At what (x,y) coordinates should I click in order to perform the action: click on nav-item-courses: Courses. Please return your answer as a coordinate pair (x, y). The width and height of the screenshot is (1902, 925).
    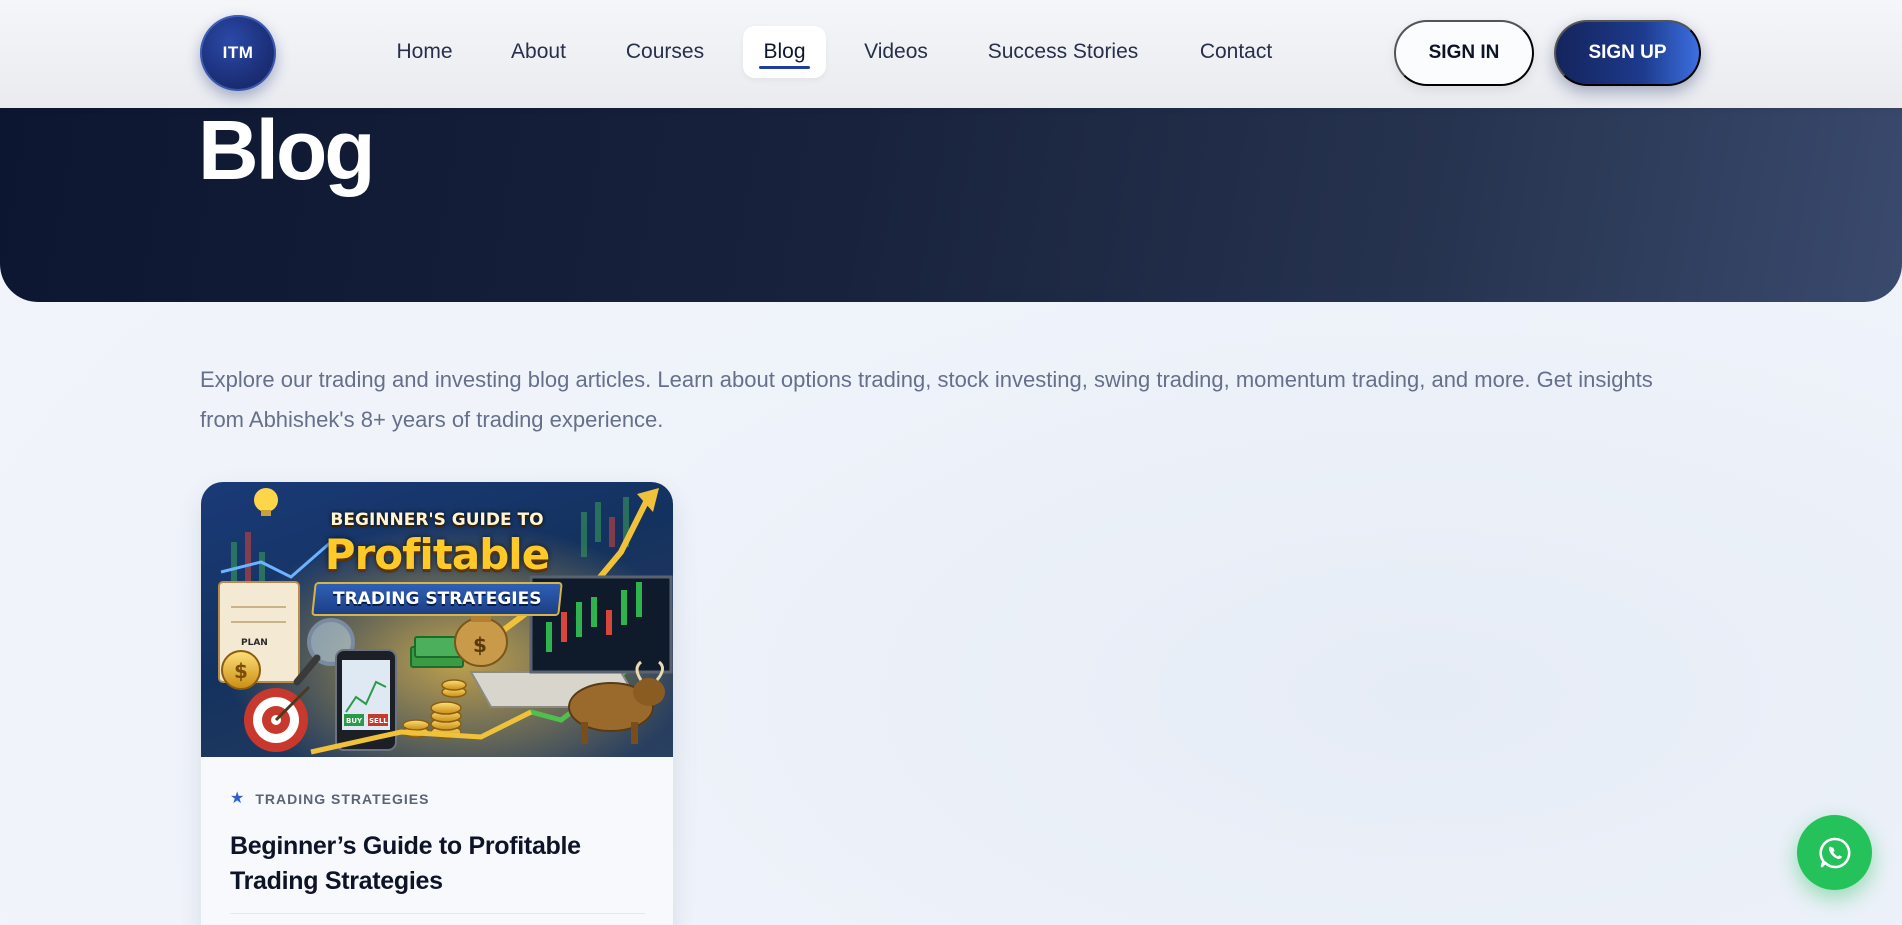
    Looking at the image, I should click on (665, 52).